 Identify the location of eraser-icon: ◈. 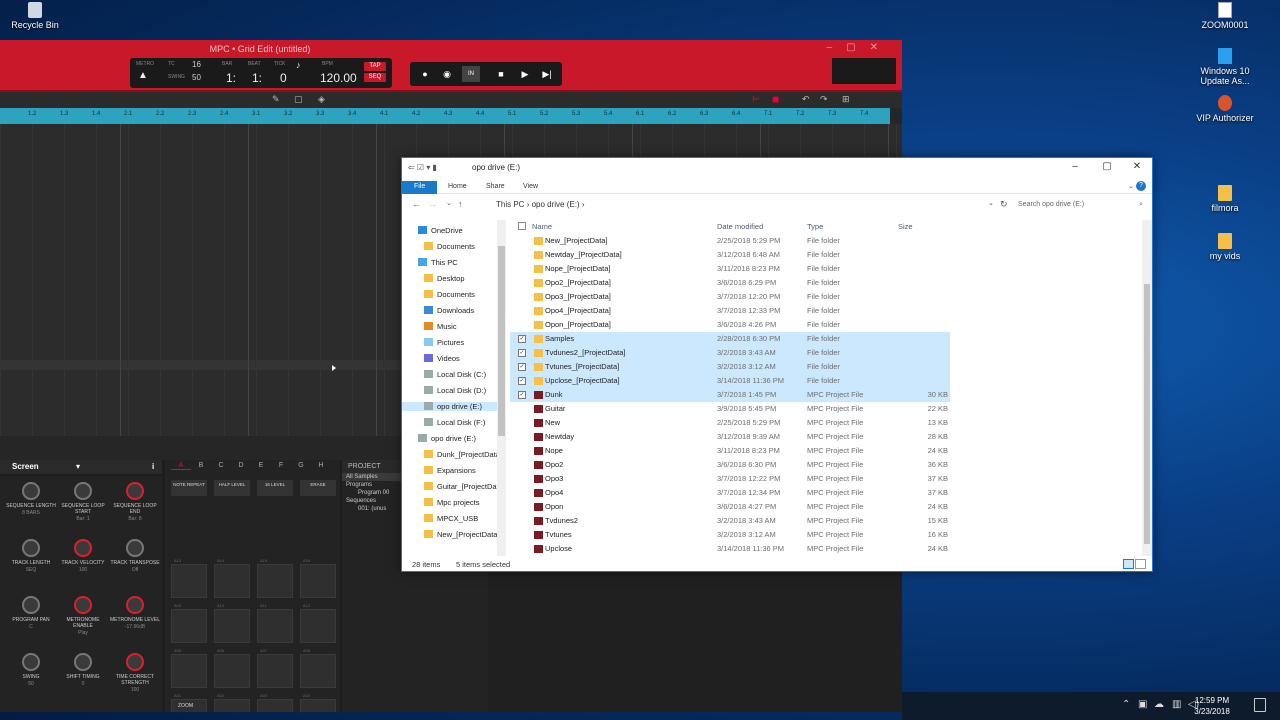
(321, 99).